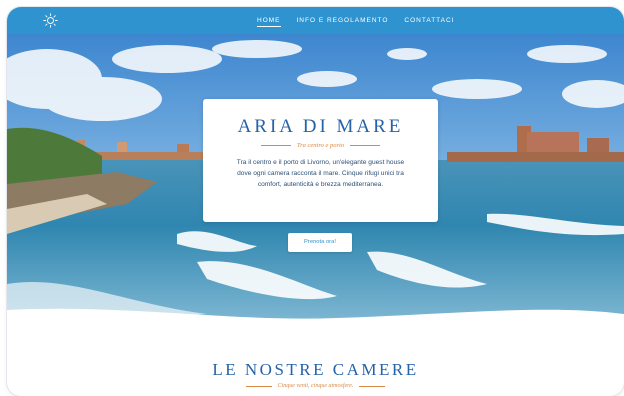 The height and width of the screenshot is (396, 624). Describe the element at coordinates (269, 21) in the screenshot. I see `nav-home: HOME` at that location.